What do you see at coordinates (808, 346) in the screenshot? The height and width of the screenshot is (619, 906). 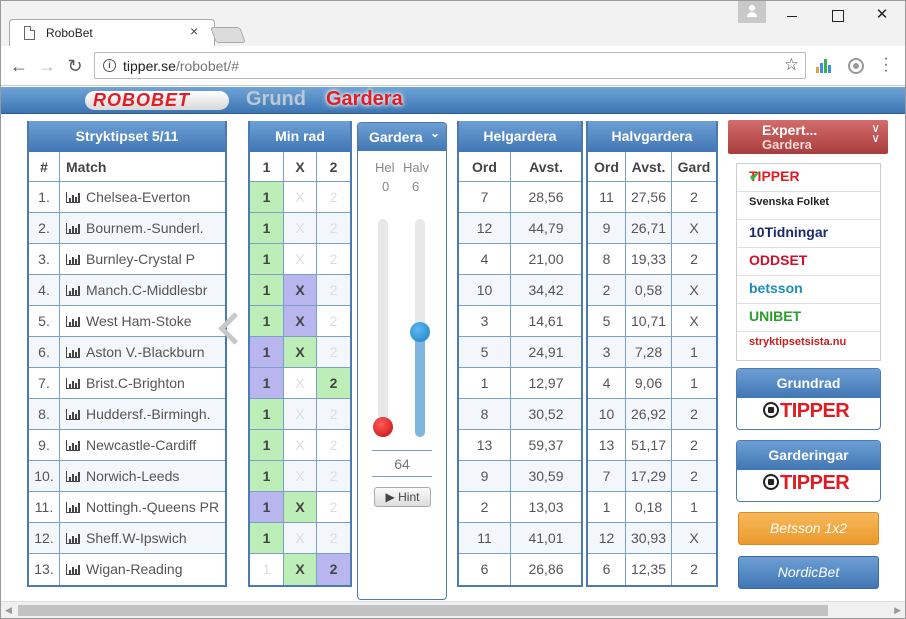 I see `expert-source-item: stryktipsetsista.nu` at bounding box center [808, 346].